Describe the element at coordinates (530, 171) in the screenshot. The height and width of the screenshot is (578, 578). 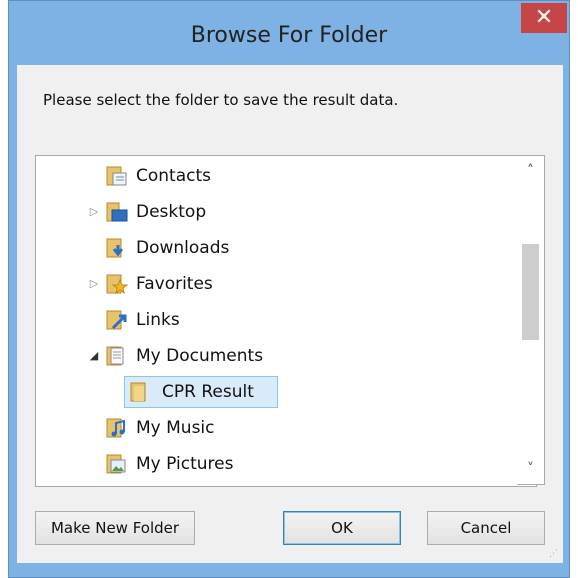
I see `scroll-up-icon: ˄` at that location.